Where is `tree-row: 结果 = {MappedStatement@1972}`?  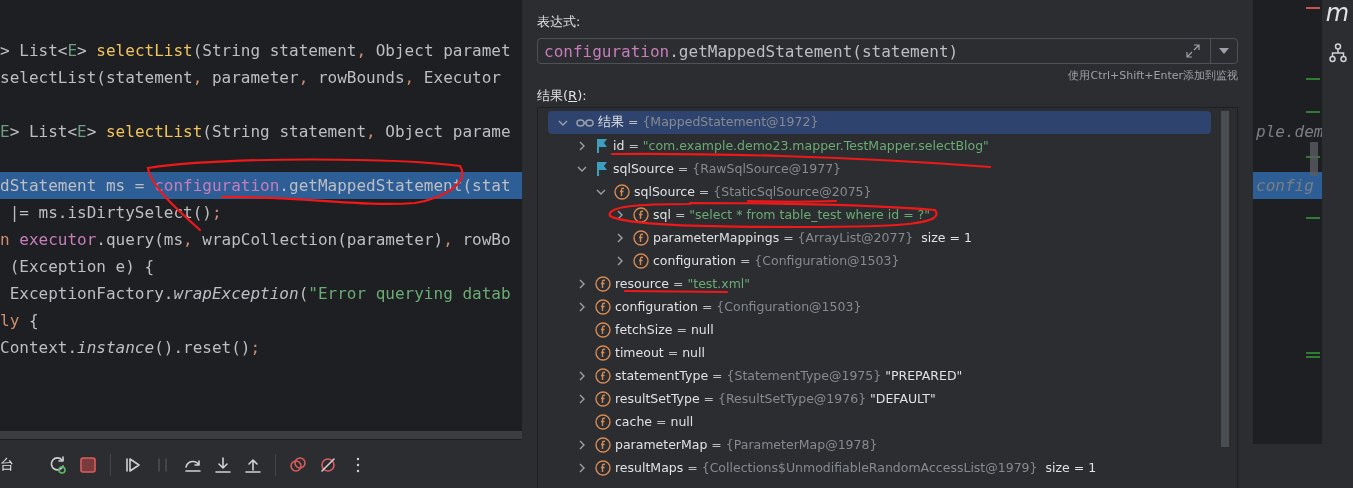 tree-row: 结果 = {MappedStatement@1972} is located at coordinates (879, 122).